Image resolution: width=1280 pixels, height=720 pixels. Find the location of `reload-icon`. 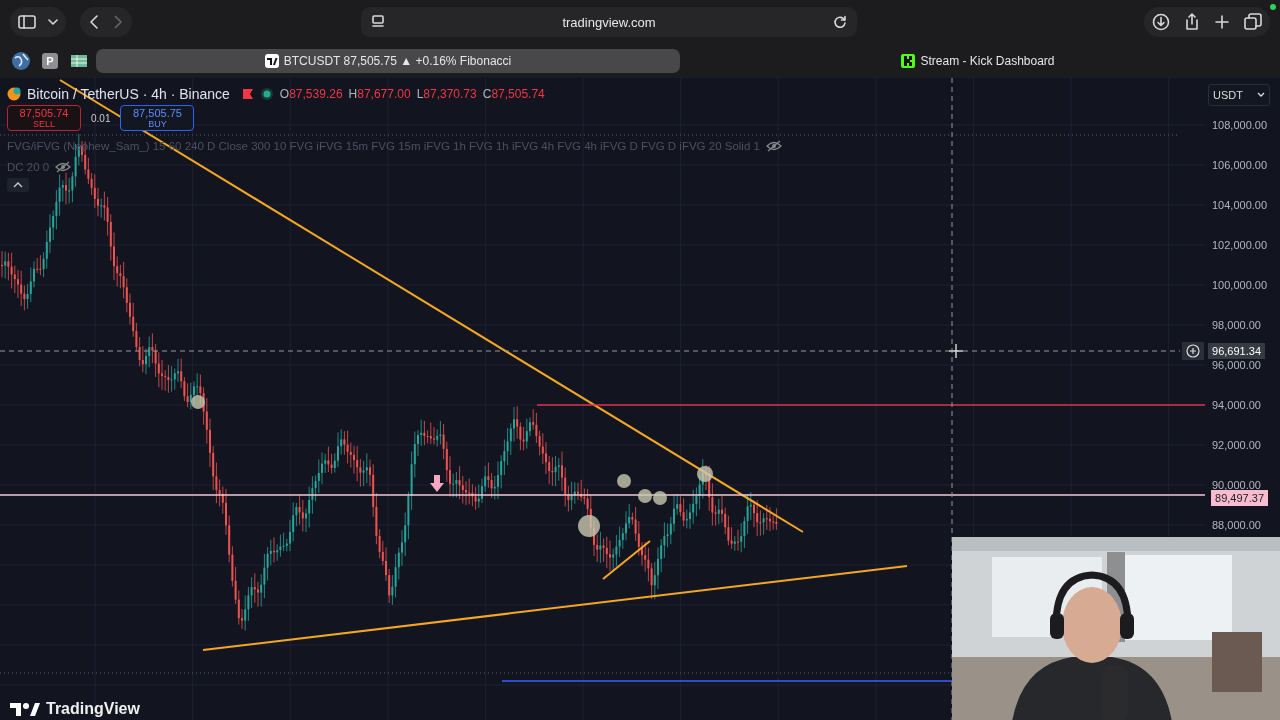

reload-icon is located at coordinates (840, 22).